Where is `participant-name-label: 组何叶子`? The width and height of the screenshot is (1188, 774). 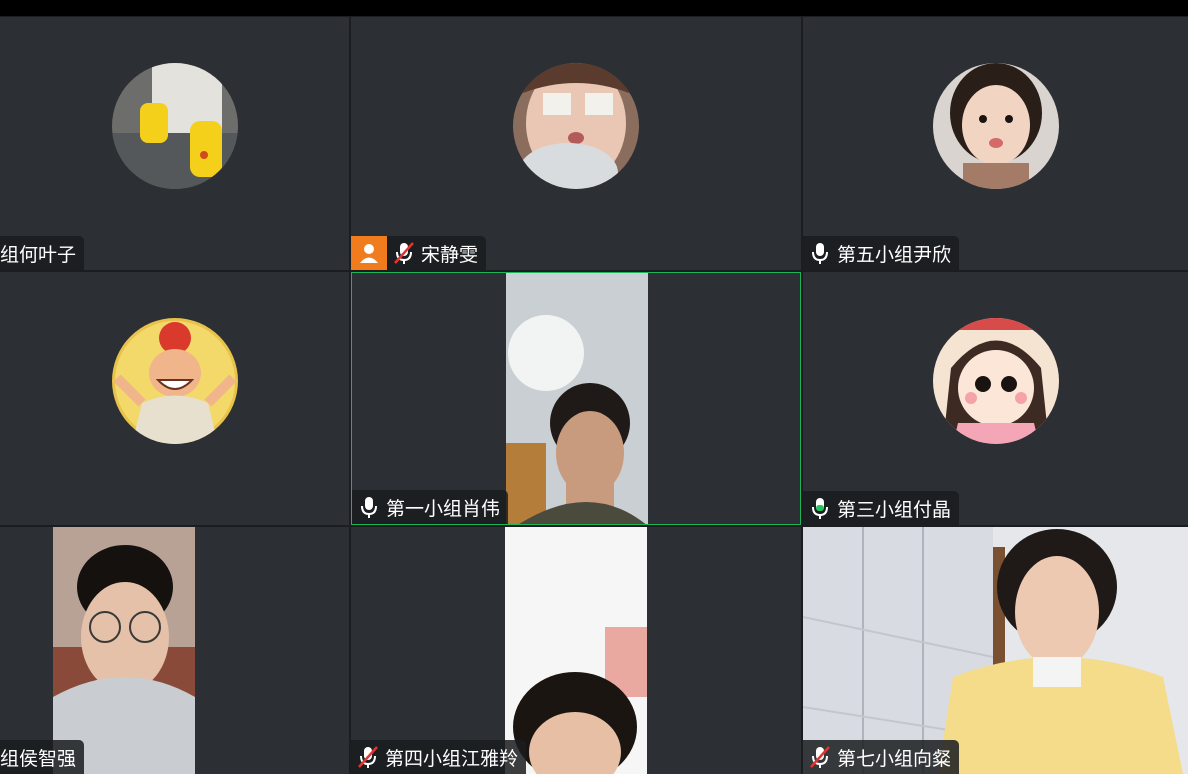
participant-name-label: 组何叶子 is located at coordinates (42, 253).